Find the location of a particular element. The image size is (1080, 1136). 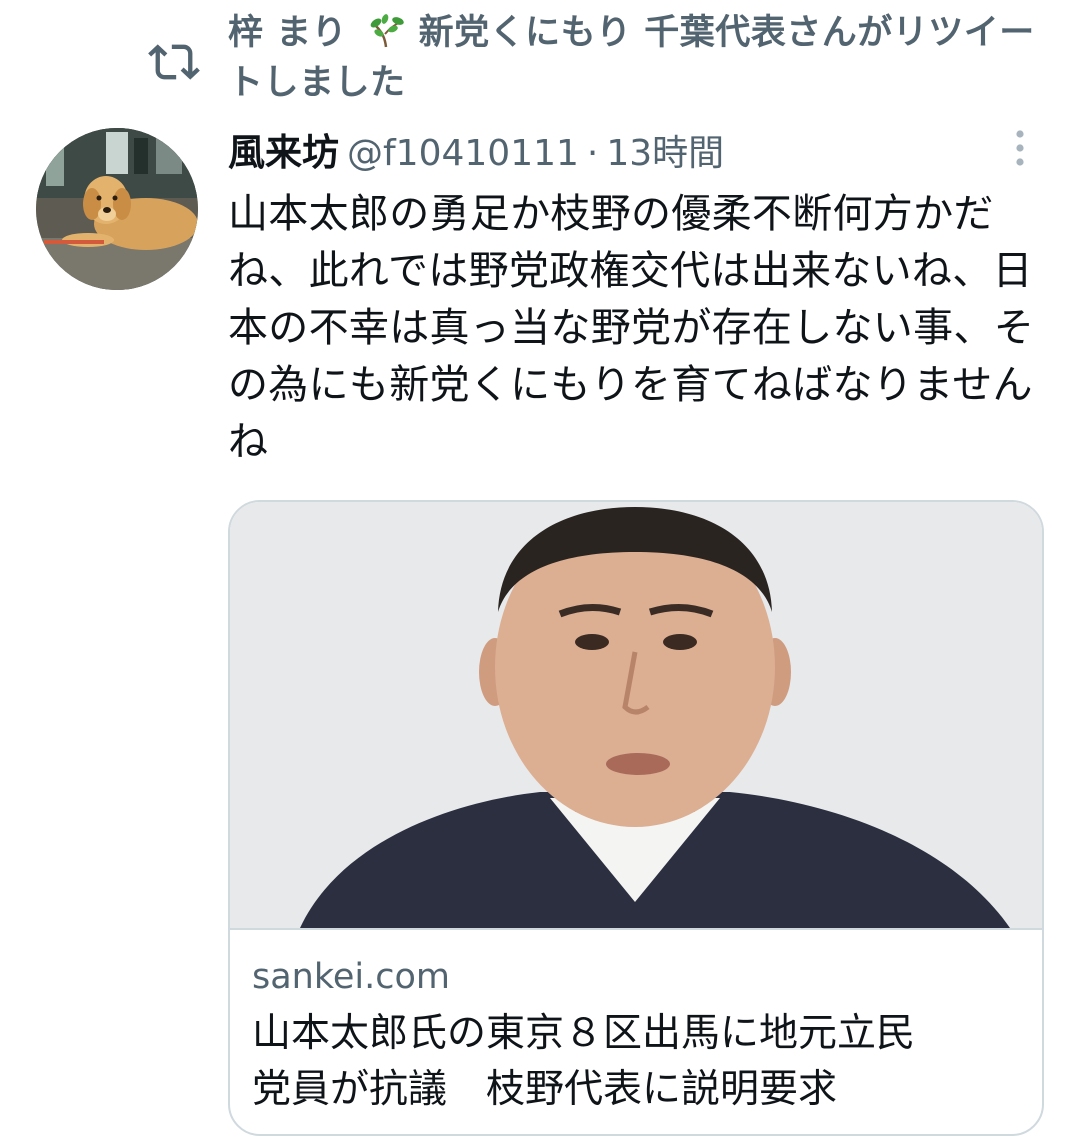

card-headline: 山本太郎氏の東京８区出馬に地元立民 党員が抗議 枝野代表に説明要求 is located at coordinates (637, 1062).